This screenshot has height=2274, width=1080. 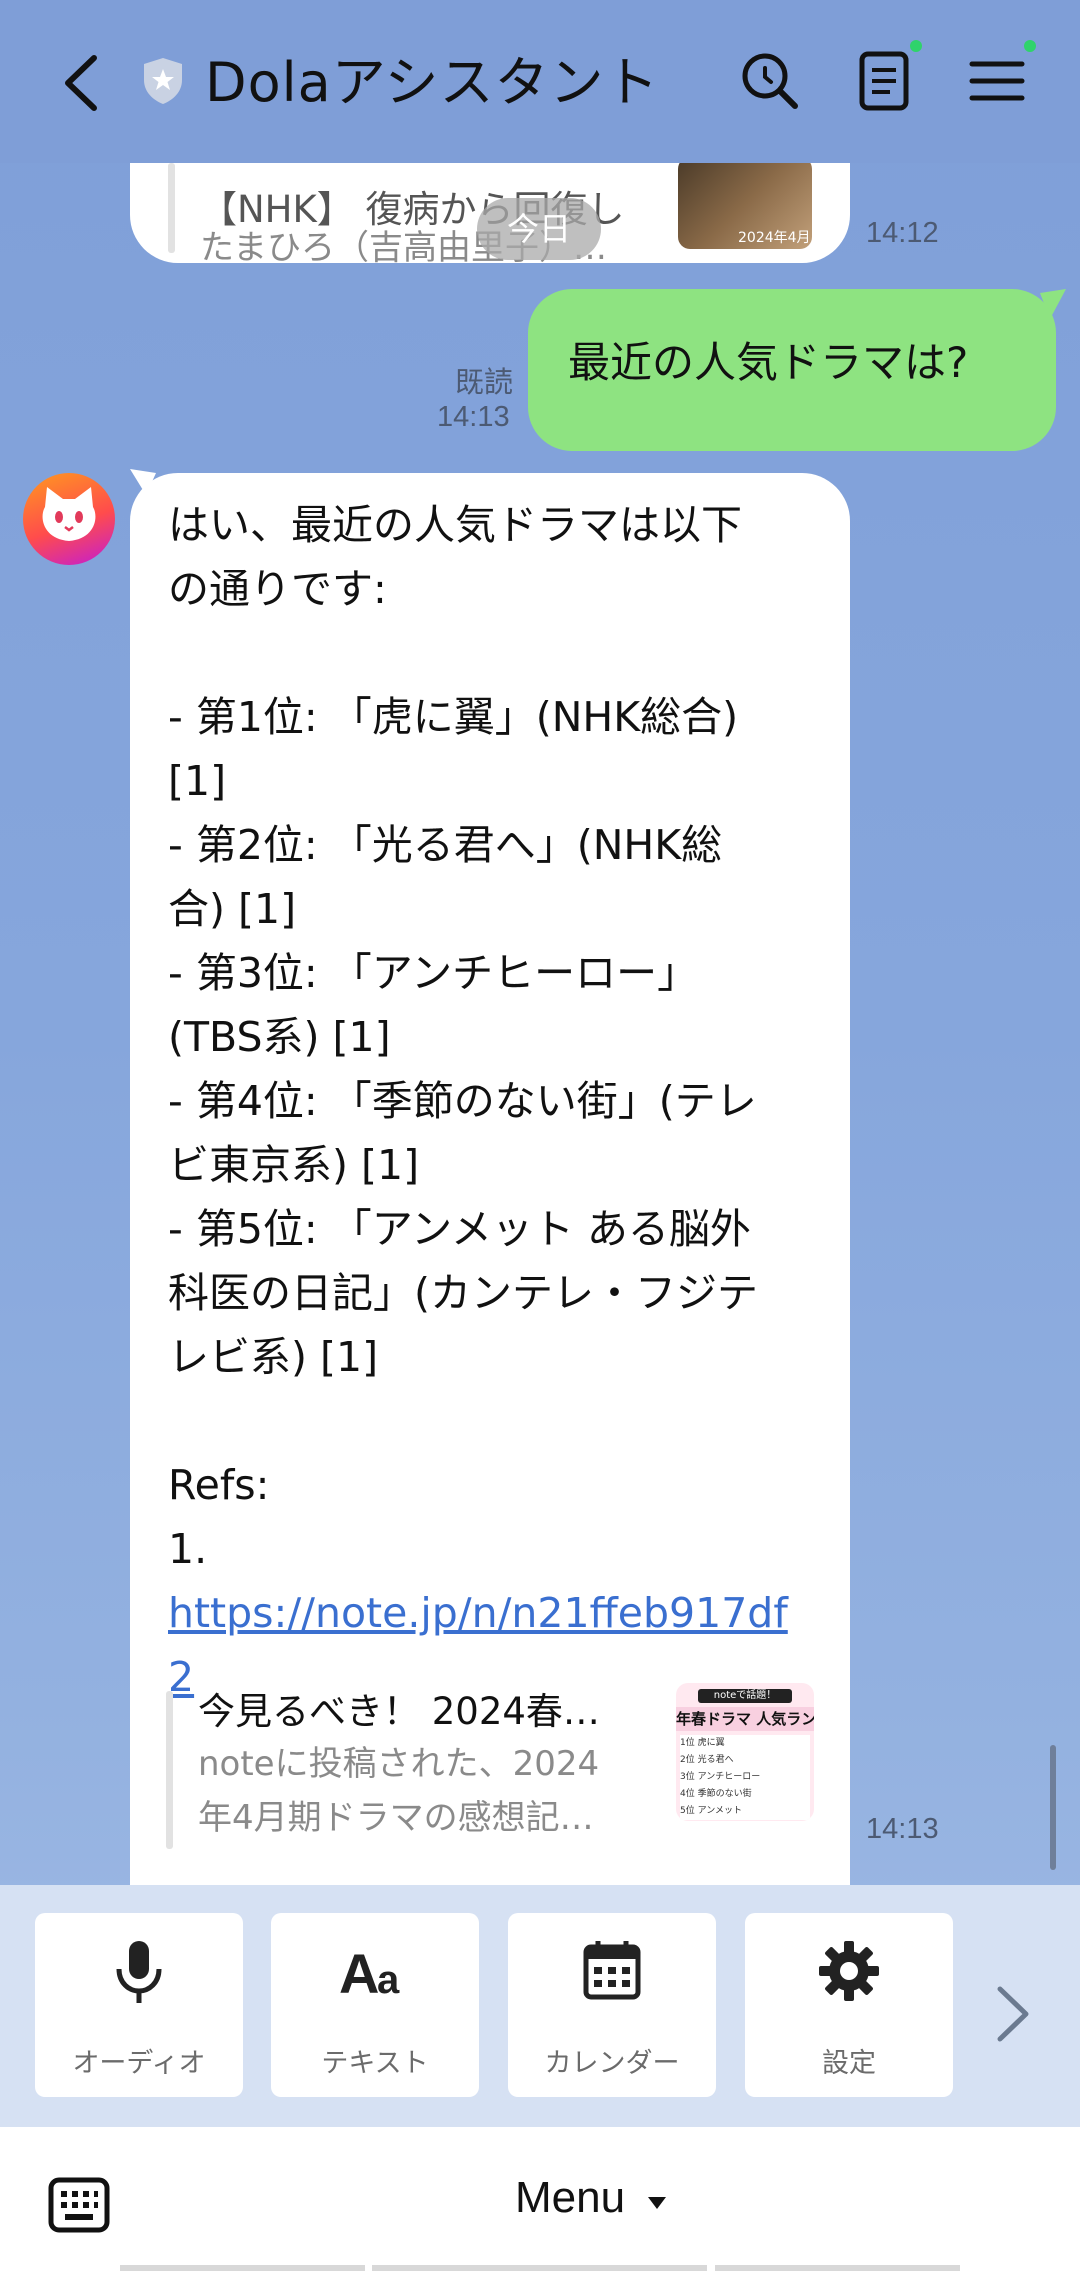 What do you see at coordinates (768, 362) in the screenshot?
I see `user-message-text: 最近の人気ドラマは?` at bounding box center [768, 362].